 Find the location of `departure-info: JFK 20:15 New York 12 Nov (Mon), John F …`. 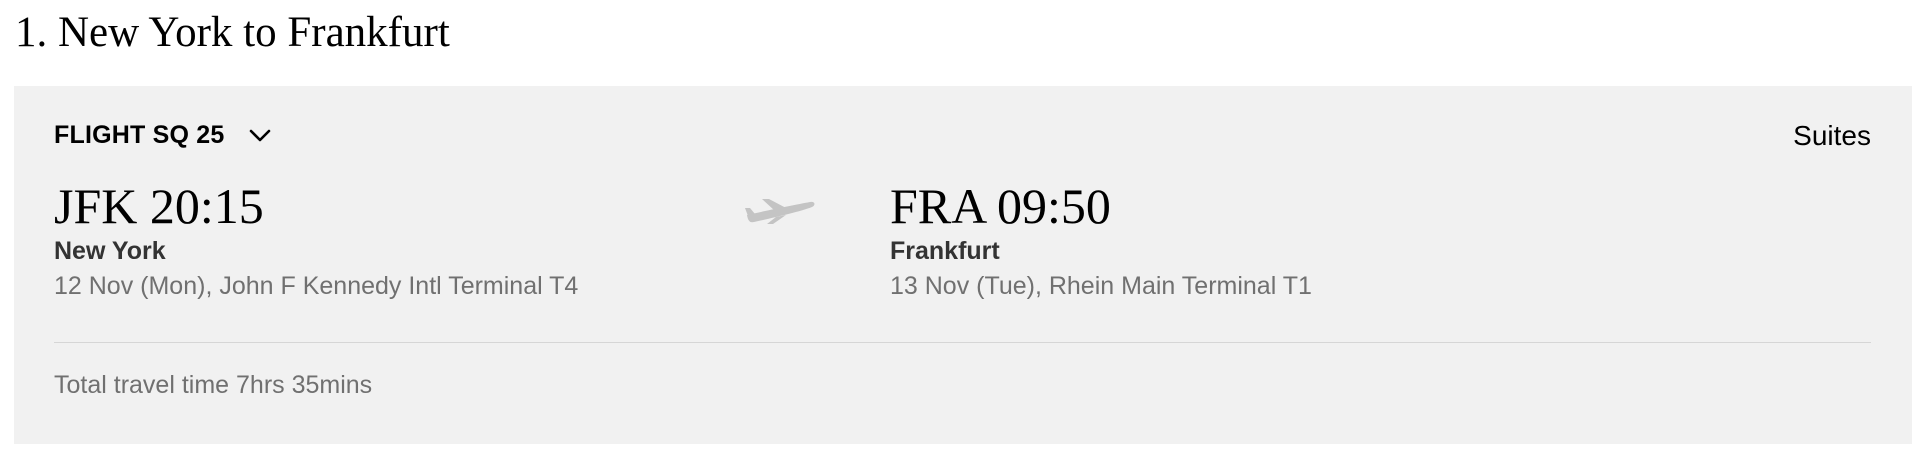

departure-info: JFK 20:15 New York 12 Nov (Mon), John F … is located at coordinates (316, 239).